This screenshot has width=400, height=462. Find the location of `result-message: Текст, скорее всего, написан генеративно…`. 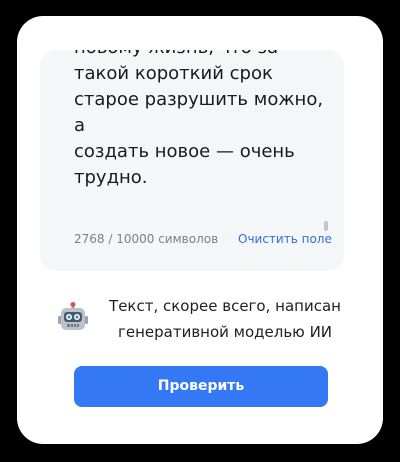

result-message: Текст, скорее всего, написан генеративно… is located at coordinates (225, 319).